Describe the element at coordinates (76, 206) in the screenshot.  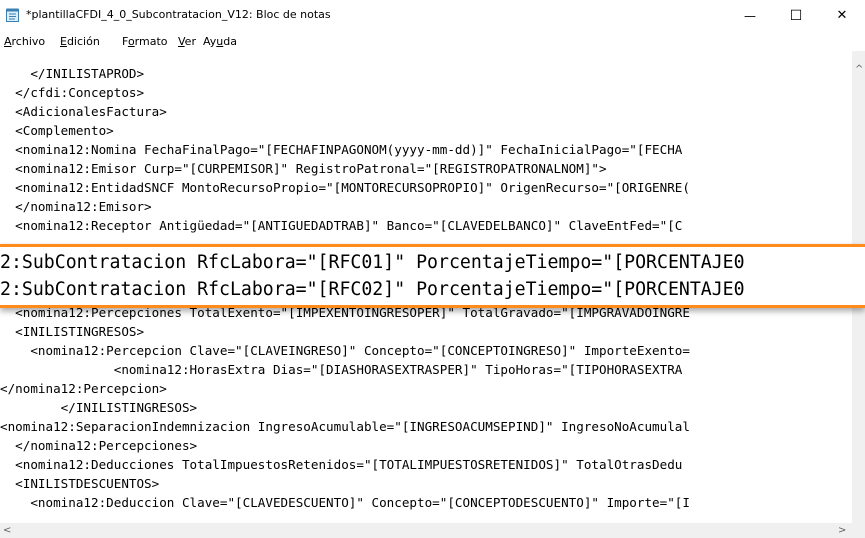
I see `editor-line: </nomina12:Emisor>` at that location.